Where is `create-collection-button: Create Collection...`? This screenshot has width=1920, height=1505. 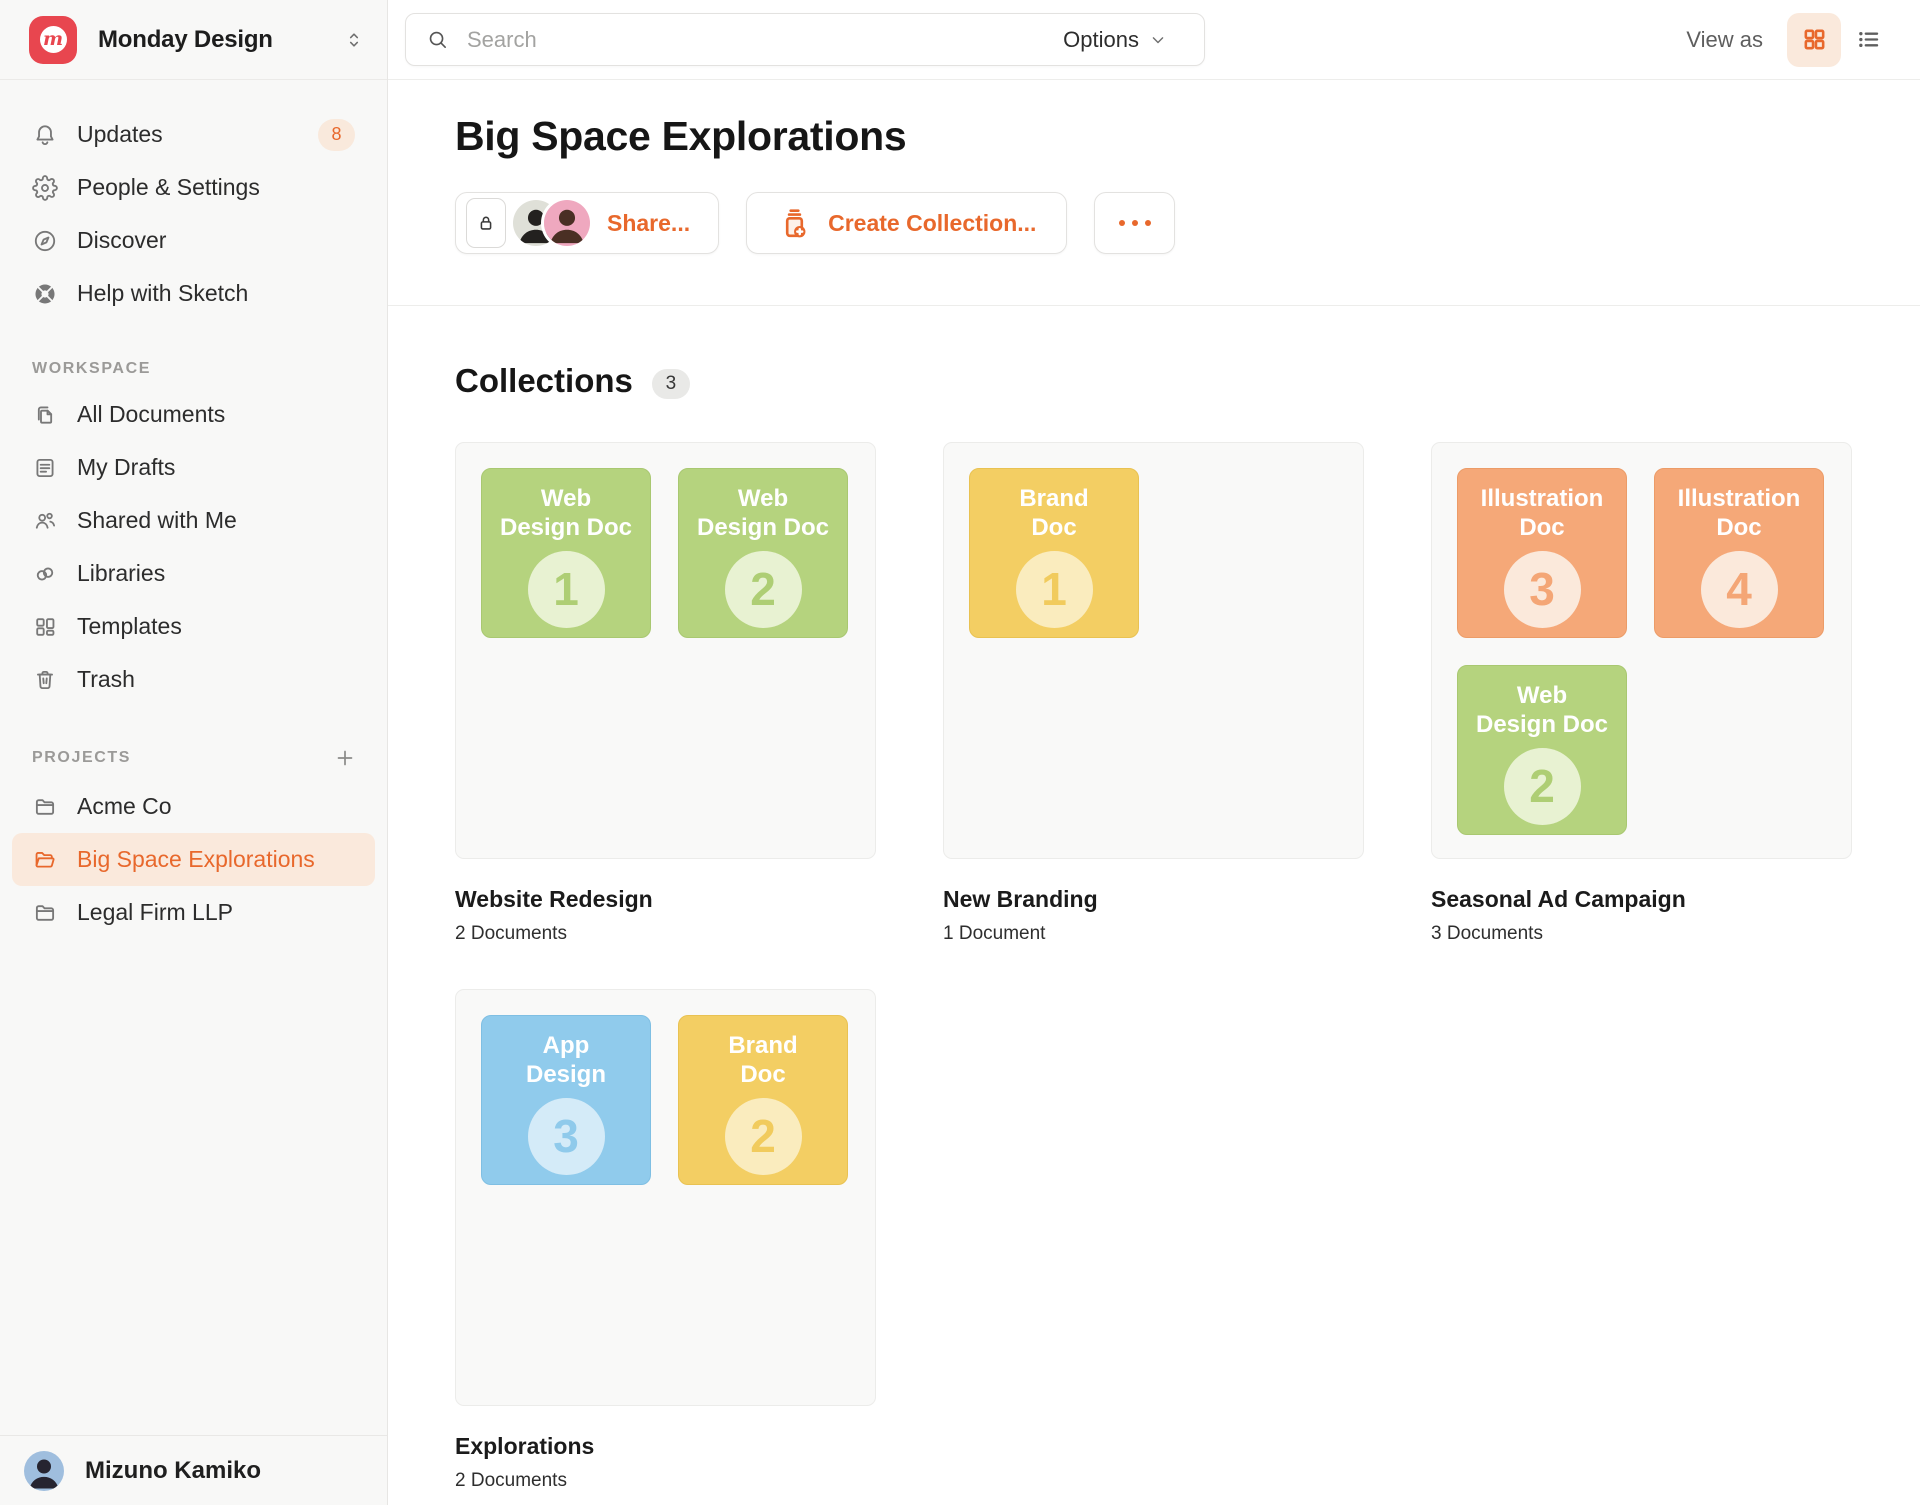 create-collection-button: Create Collection... is located at coordinates (907, 223).